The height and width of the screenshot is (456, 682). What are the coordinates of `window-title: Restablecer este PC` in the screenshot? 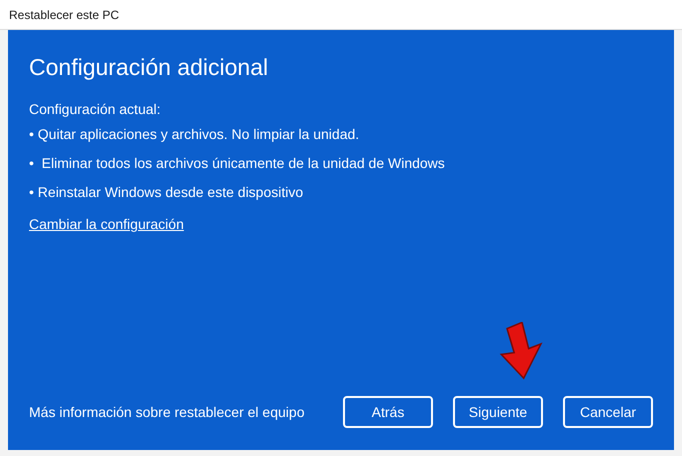 It's located at (64, 15).